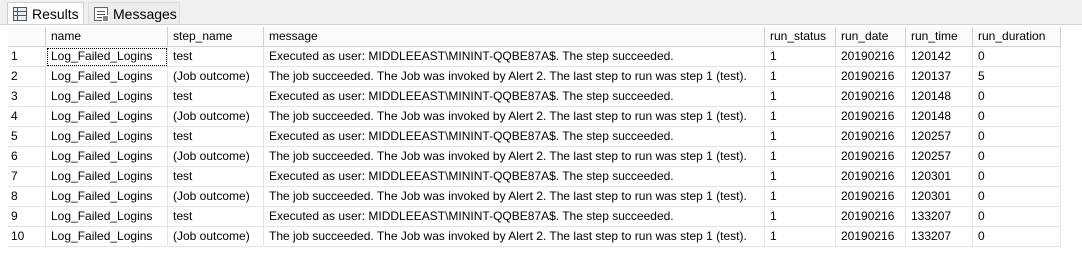 This screenshot has height=256, width=1082. I want to click on row-number: 5, so click(27, 137).